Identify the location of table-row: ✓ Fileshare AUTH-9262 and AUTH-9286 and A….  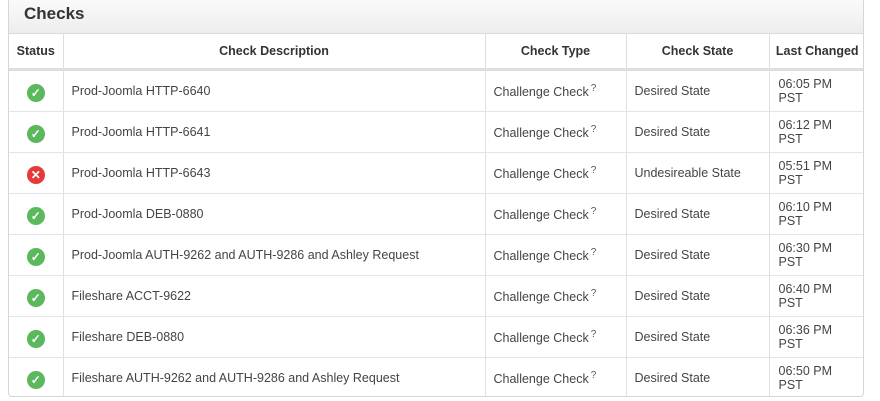
(436, 376).